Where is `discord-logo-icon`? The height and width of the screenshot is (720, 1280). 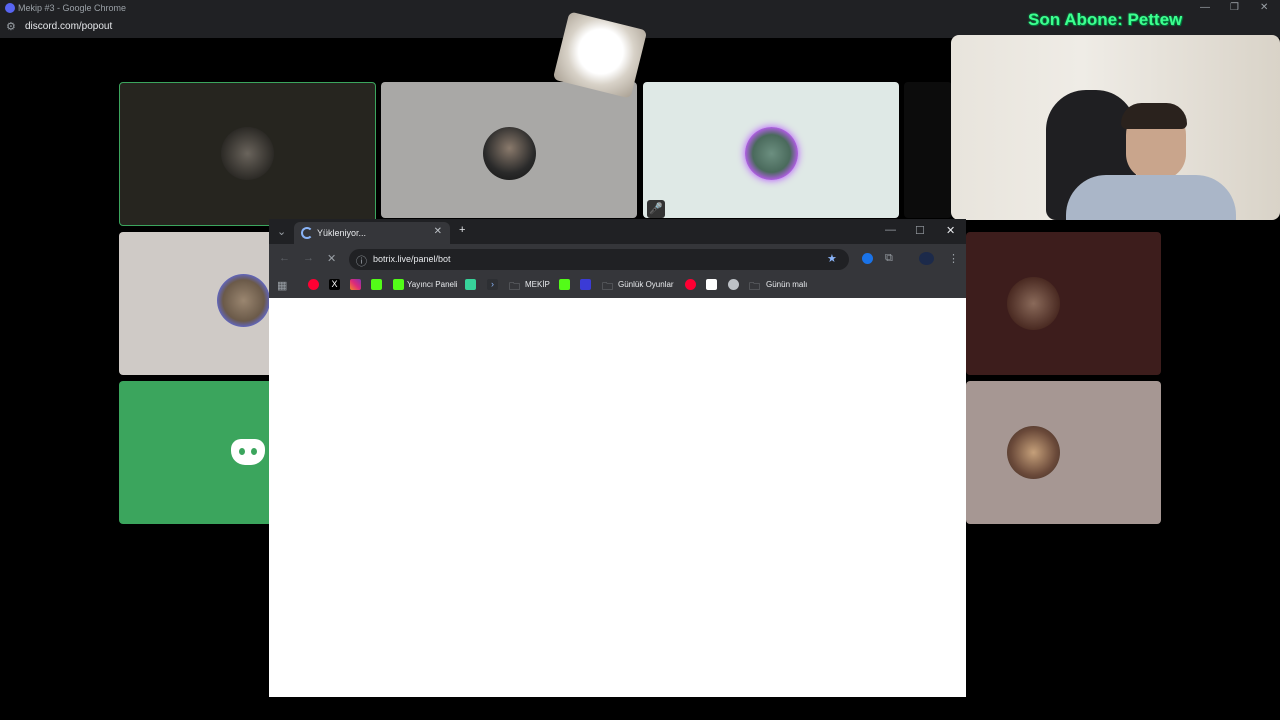 discord-logo-icon is located at coordinates (248, 452).